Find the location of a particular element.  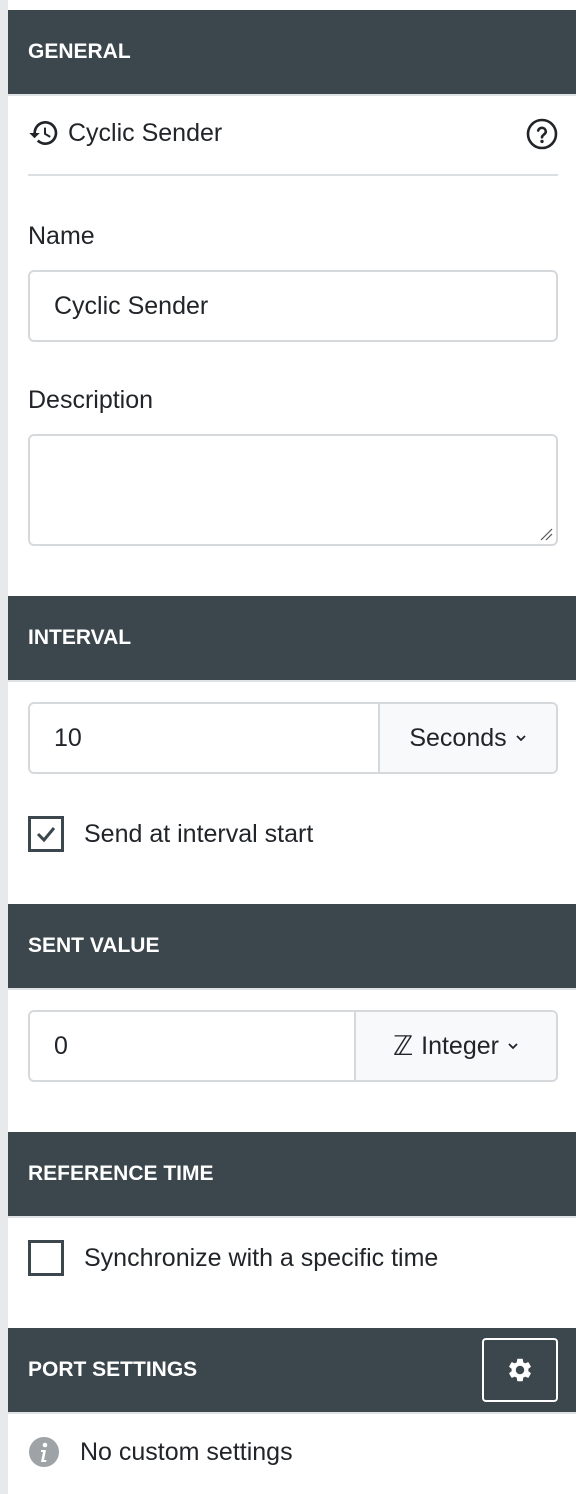

interval-value: 10 is located at coordinates (68, 737).